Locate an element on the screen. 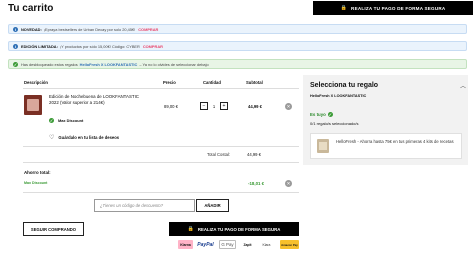 The width and height of the screenshot is (475, 255). items-divider is located at coordinates (161, 146).